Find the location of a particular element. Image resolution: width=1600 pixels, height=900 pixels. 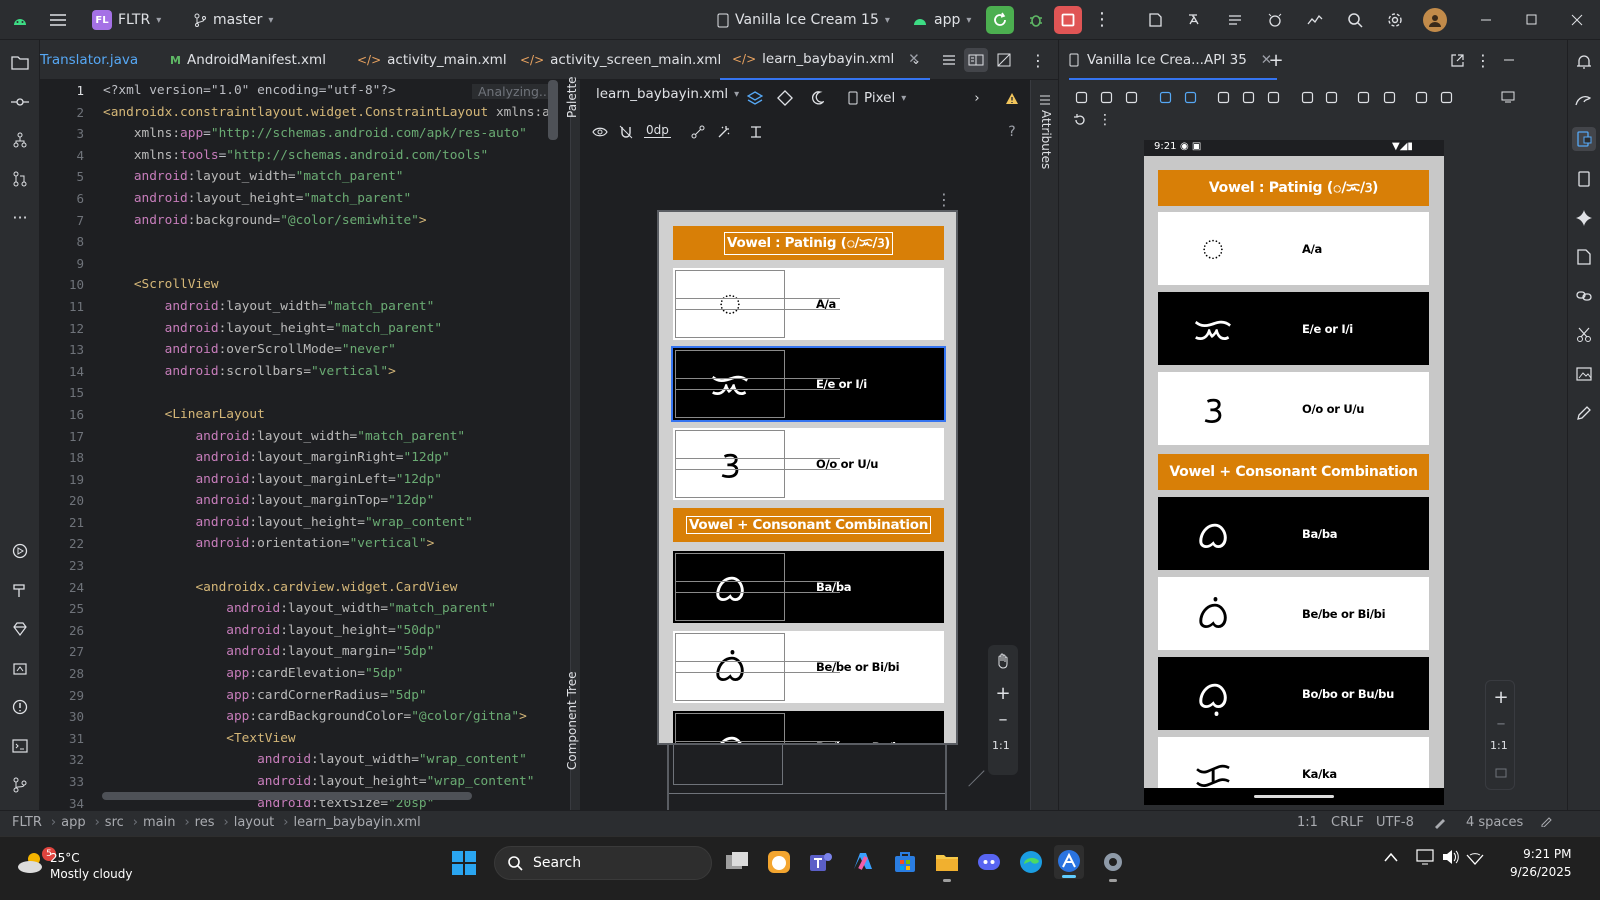

layers-icon is located at coordinates (755, 98).